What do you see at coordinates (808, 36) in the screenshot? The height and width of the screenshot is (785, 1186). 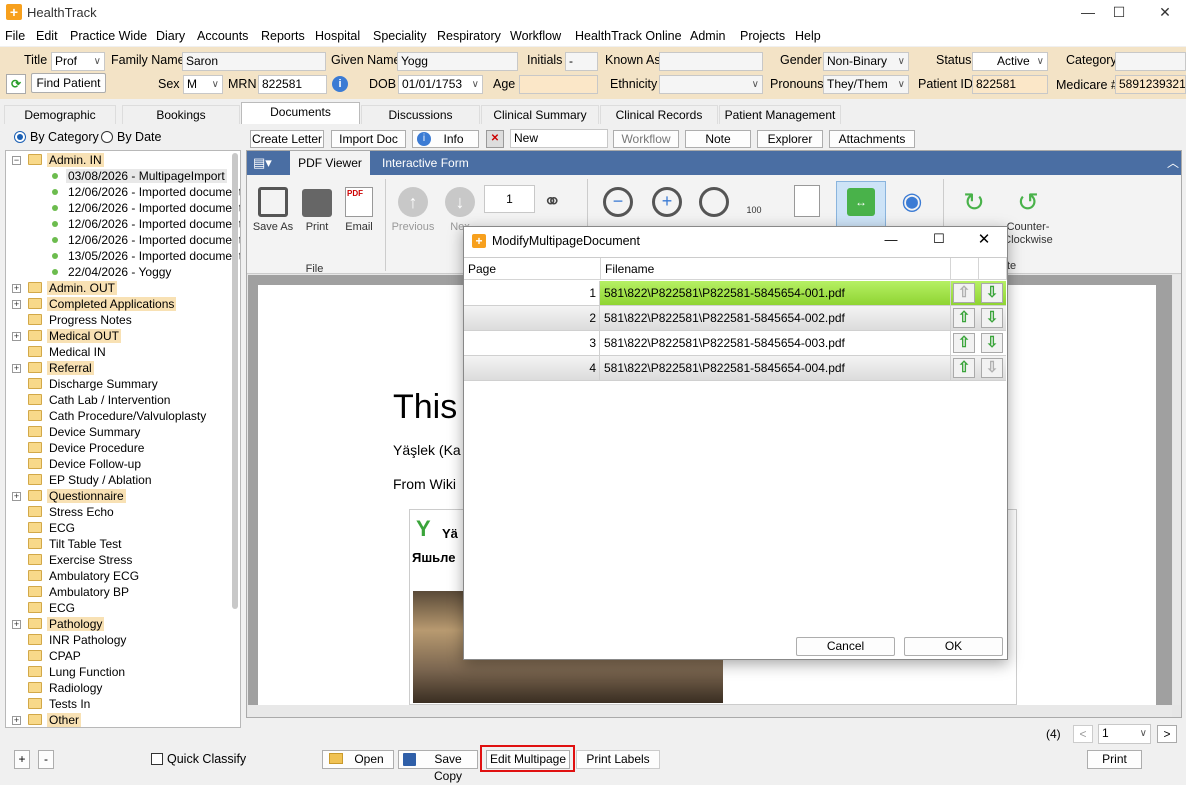 I see `menu-help: Help` at bounding box center [808, 36].